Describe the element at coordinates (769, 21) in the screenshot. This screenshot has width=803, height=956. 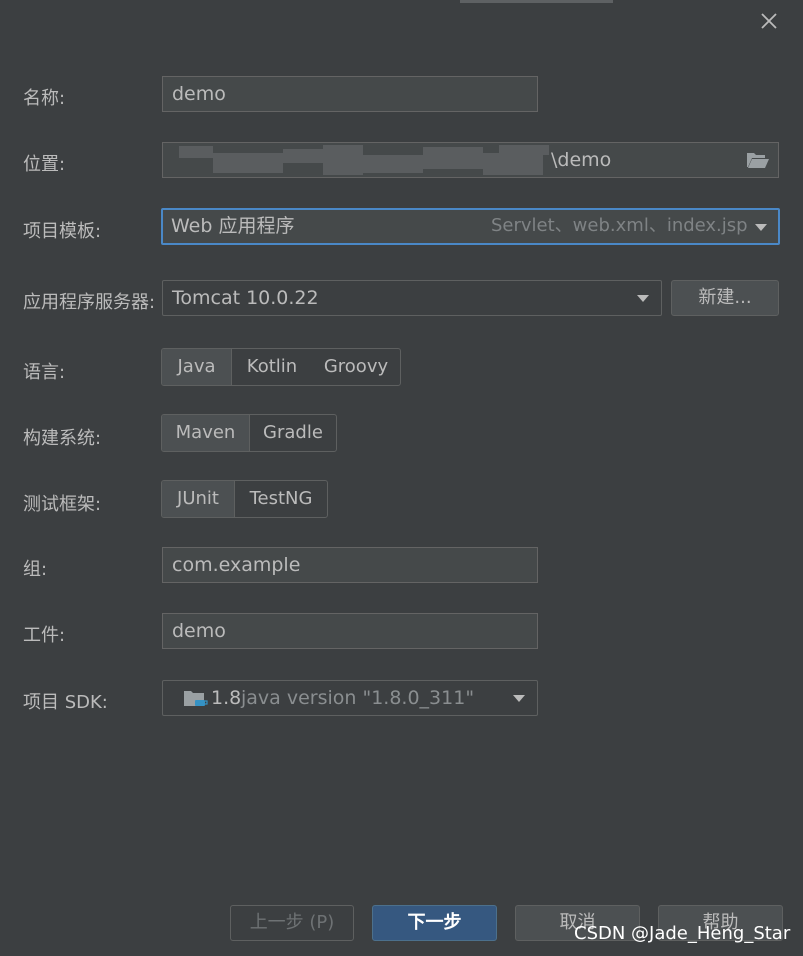
I see `close-icon` at that location.